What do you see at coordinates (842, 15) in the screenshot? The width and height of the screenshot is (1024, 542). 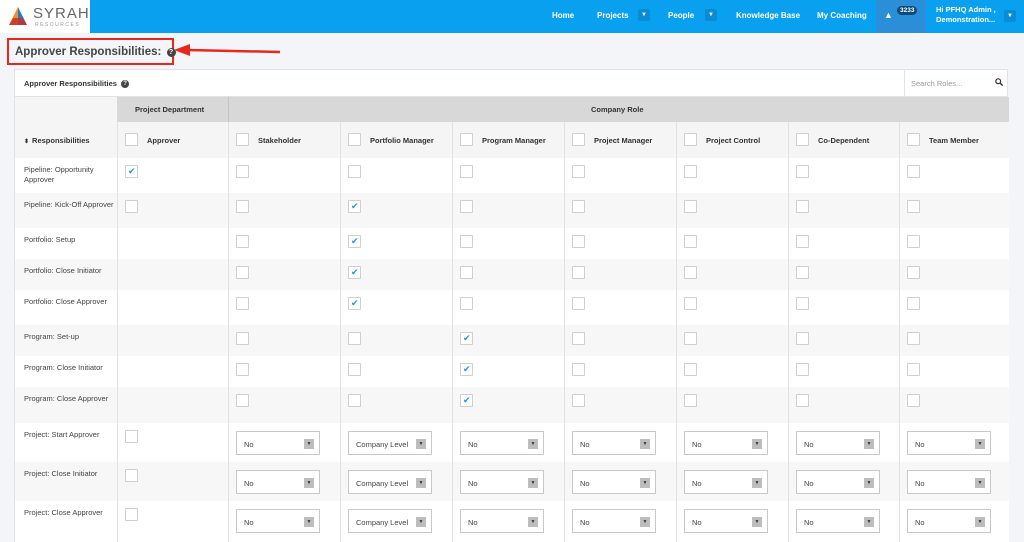 I see `nav-my-coaching: My Coaching` at bounding box center [842, 15].